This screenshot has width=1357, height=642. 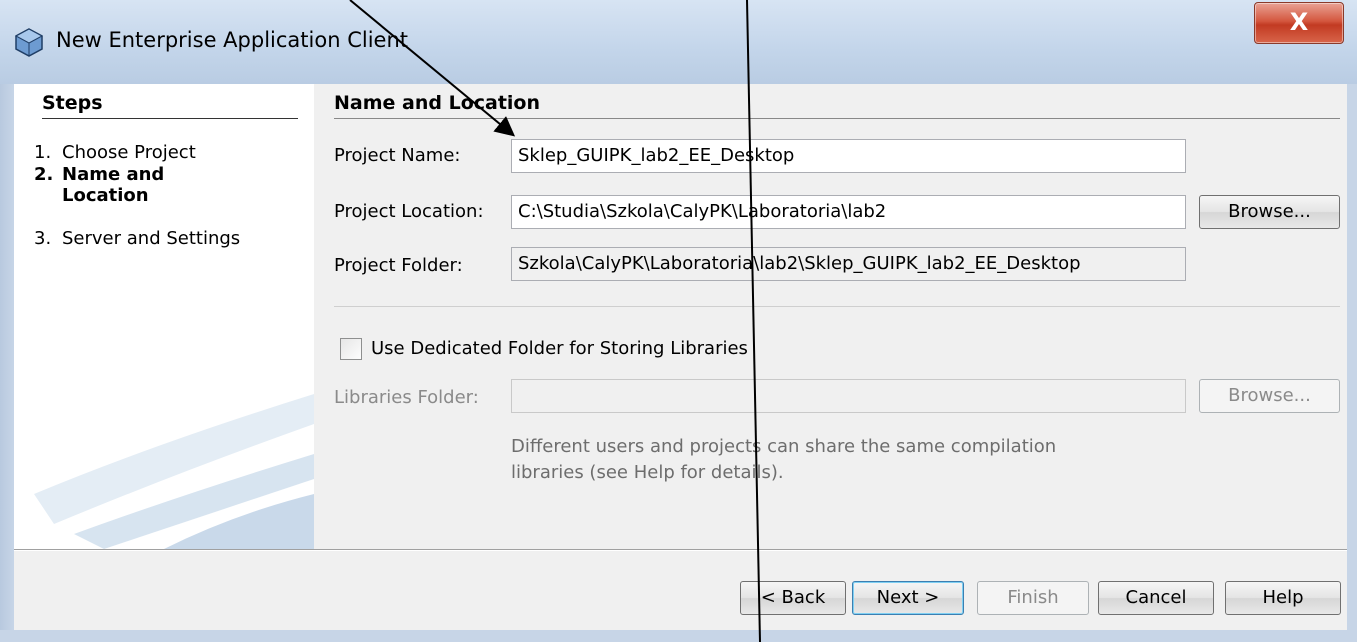 I want to click on wizard-decoration-graphic, so click(x=174, y=471).